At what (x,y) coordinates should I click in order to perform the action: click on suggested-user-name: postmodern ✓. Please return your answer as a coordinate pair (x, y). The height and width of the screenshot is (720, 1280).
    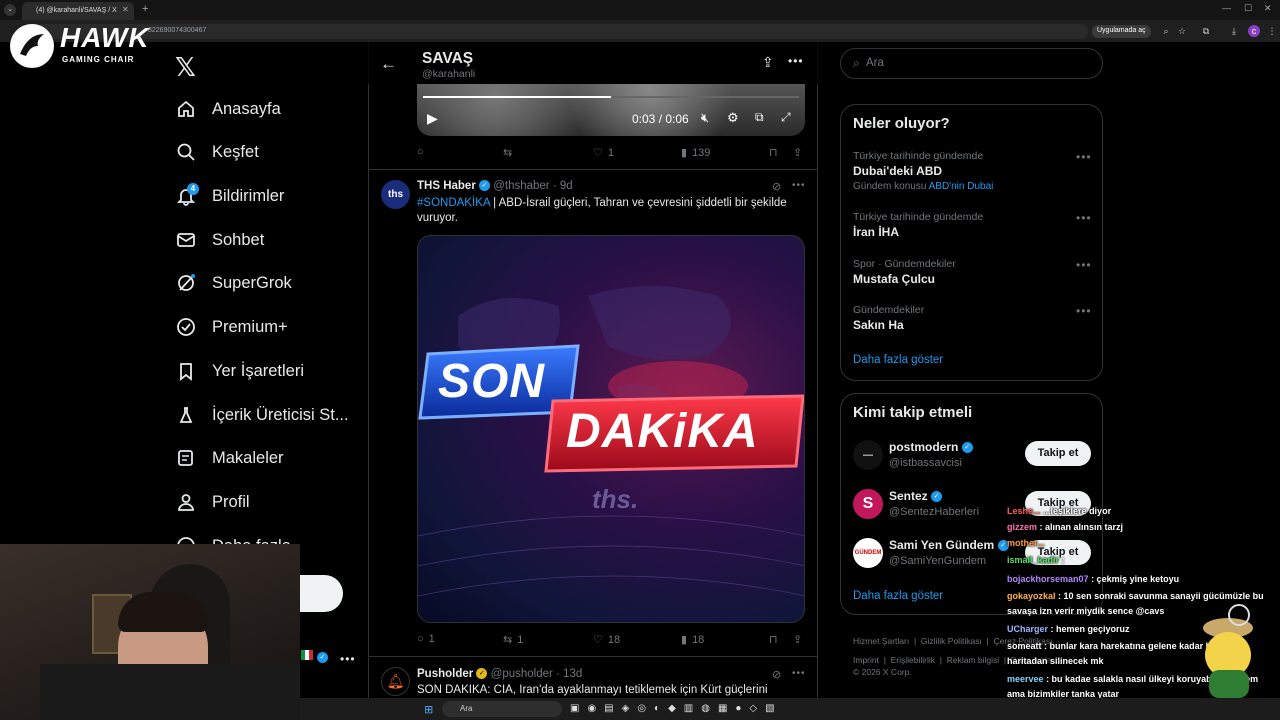
    Looking at the image, I should click on (931, 447).